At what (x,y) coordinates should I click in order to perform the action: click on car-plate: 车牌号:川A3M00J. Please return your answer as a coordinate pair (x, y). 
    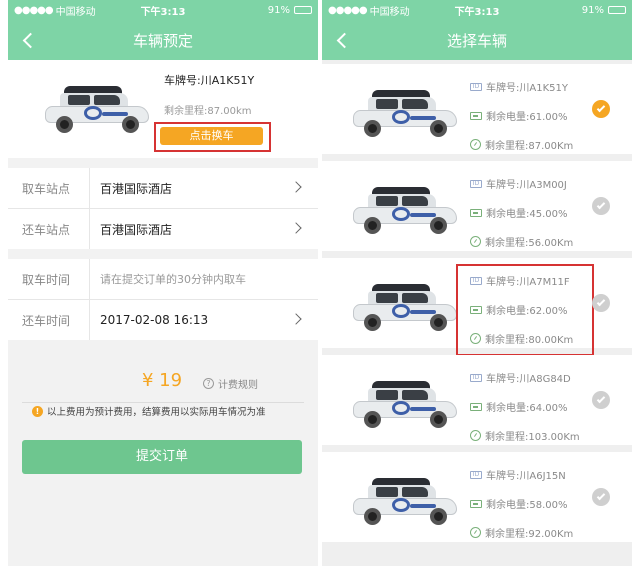
    Looking at the image, I should click on (526, 185).